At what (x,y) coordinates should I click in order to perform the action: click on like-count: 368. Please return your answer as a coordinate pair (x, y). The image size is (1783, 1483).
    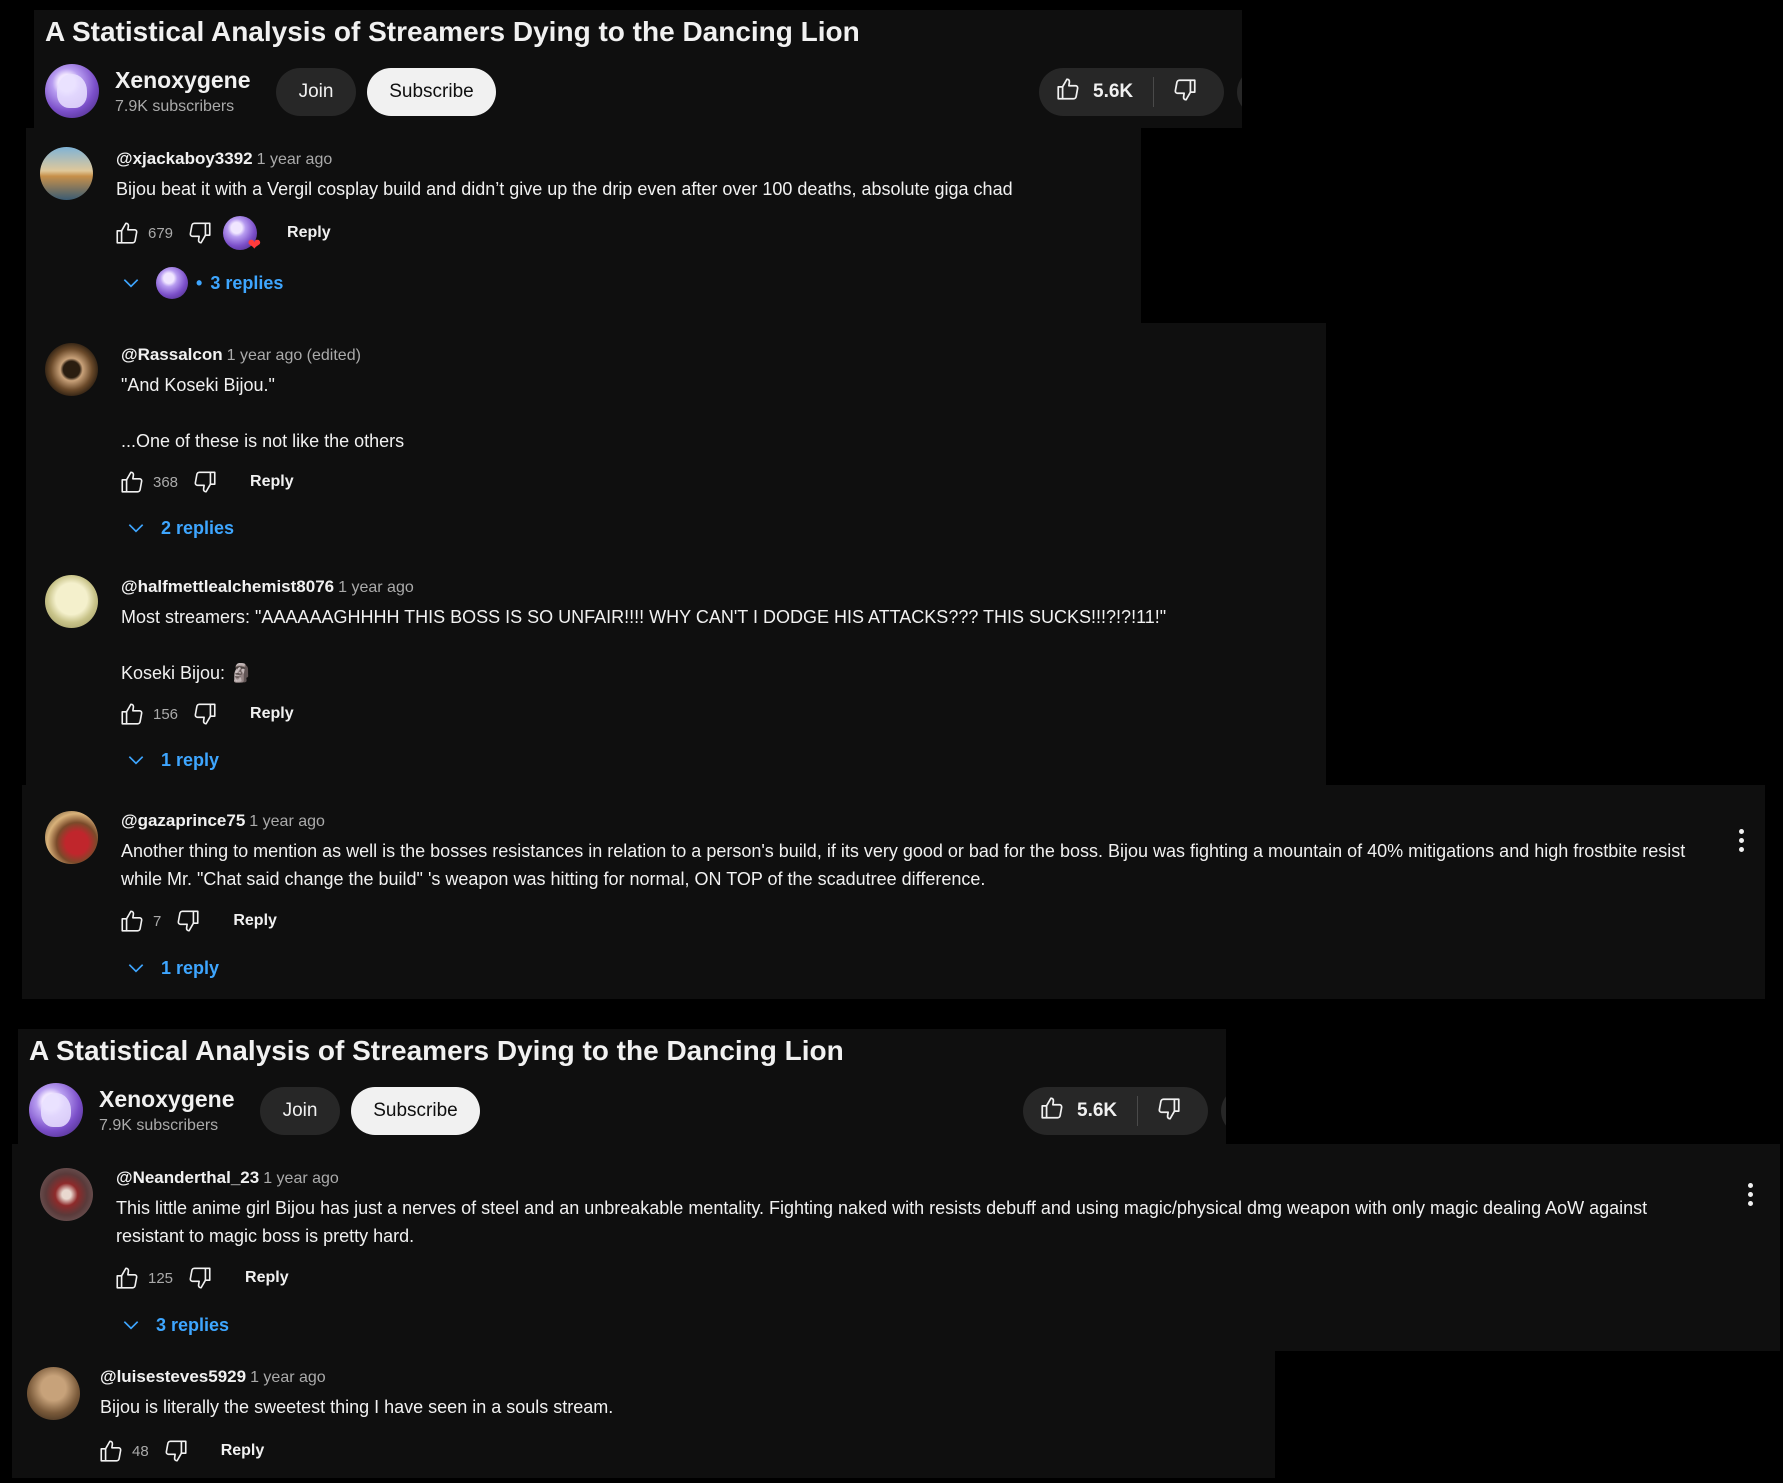
    Looking at the image, I should click on (166, 482).